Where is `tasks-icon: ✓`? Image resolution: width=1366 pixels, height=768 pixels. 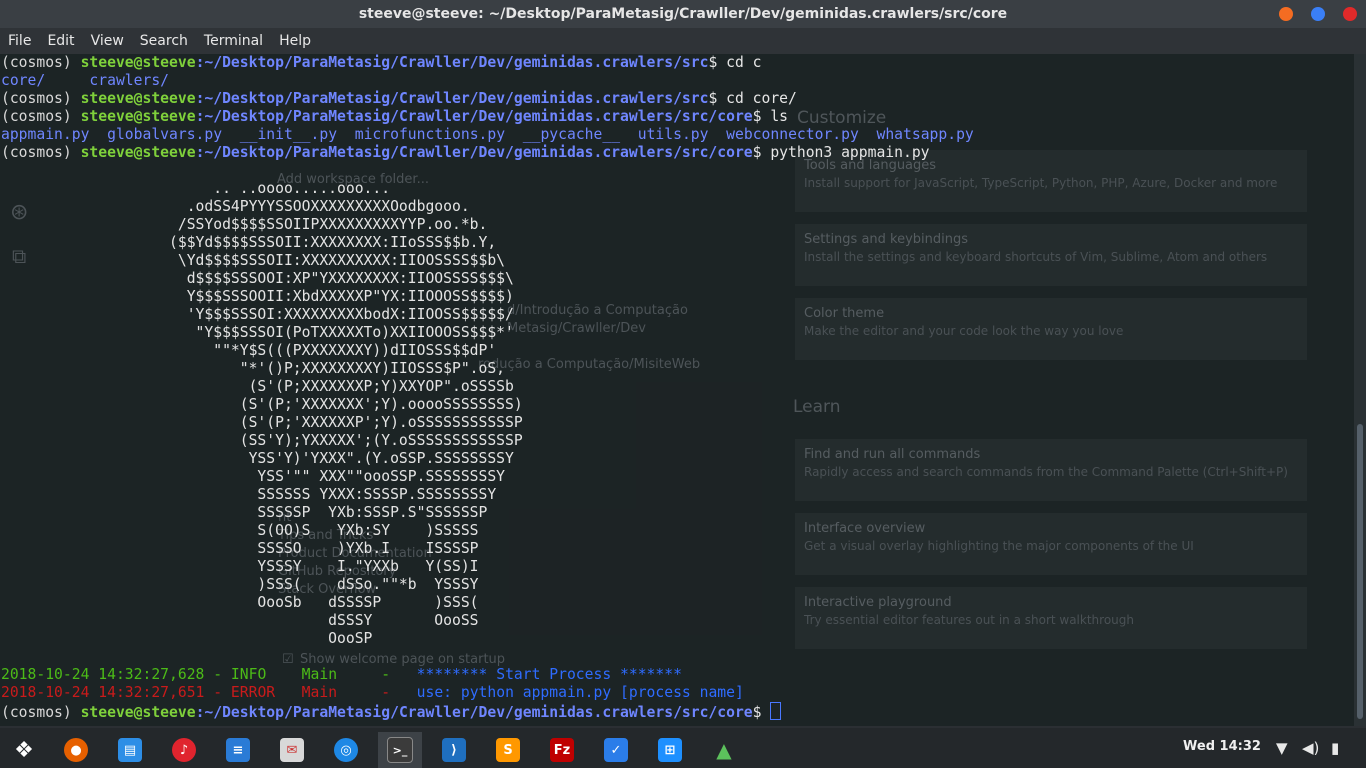 tasks-icon: ✓ is located at coordinates (616, 750).